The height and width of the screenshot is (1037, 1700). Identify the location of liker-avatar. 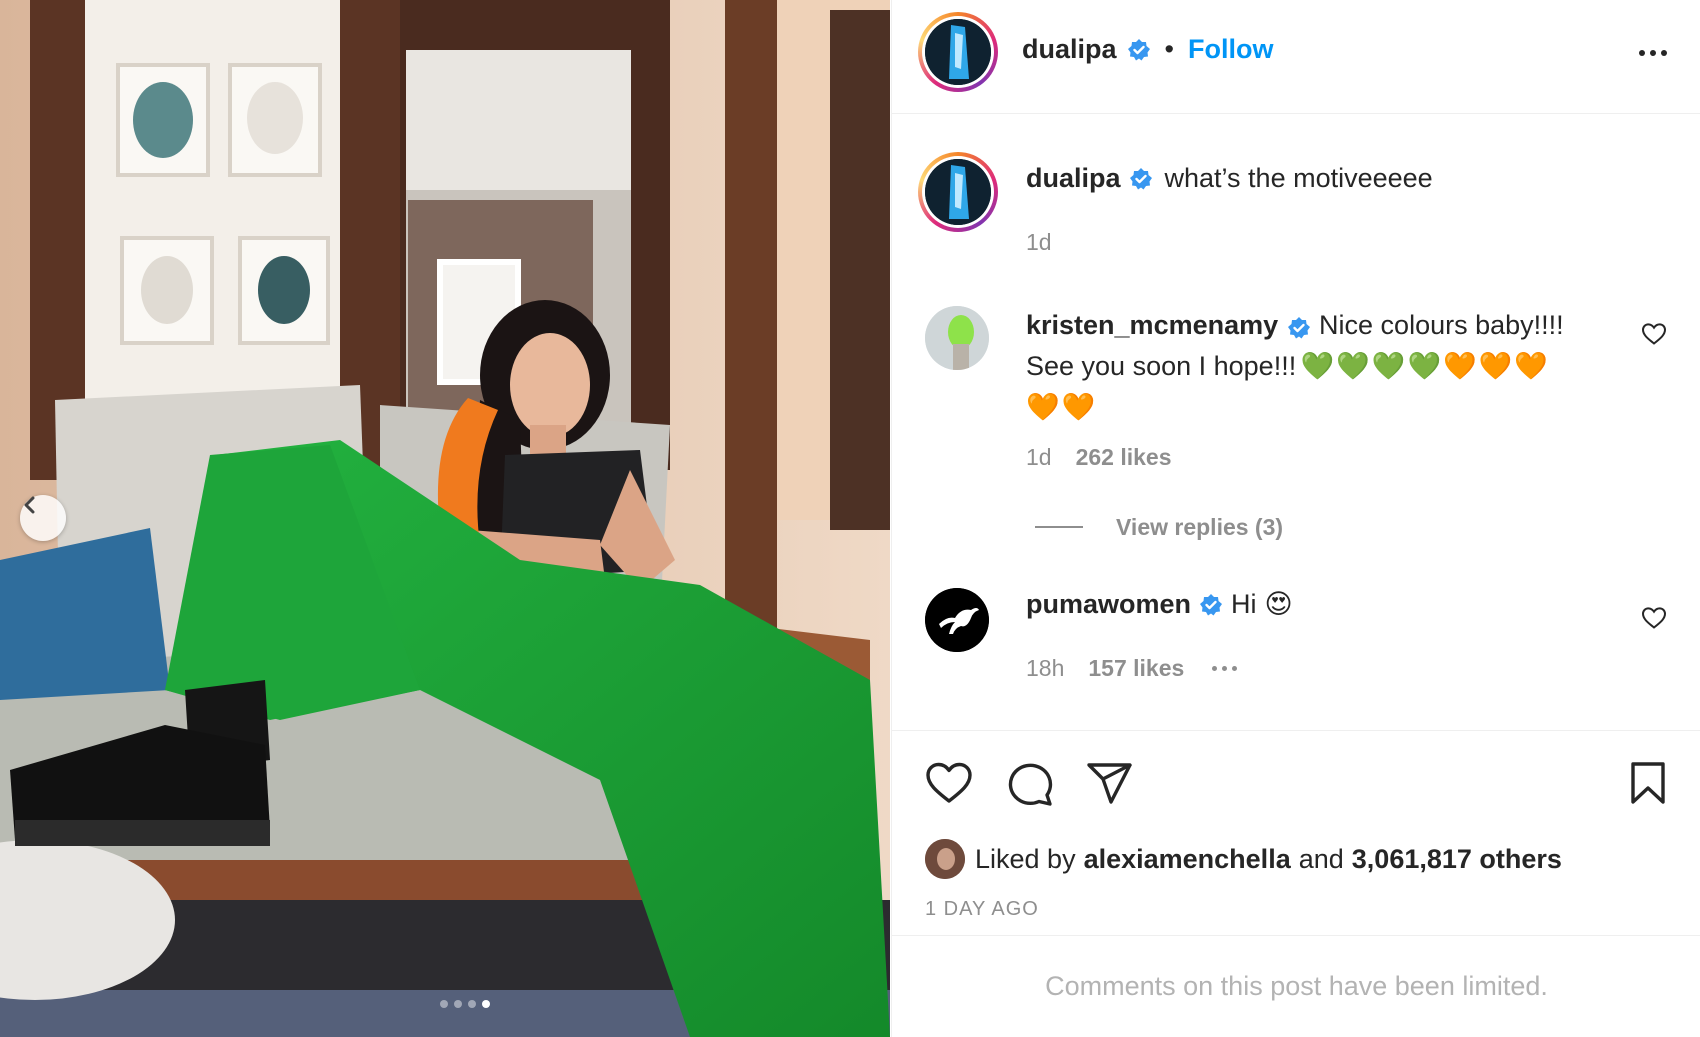
(945, 859).